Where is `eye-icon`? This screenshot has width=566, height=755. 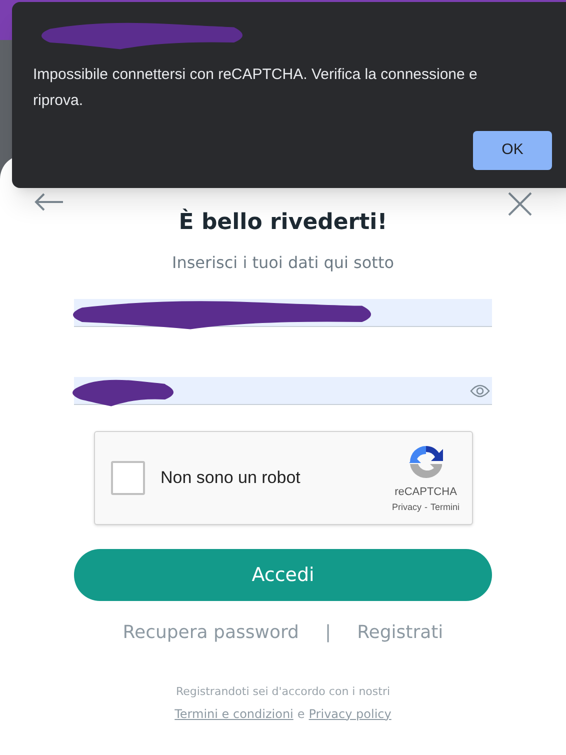
eye-icon is located at coordinates (480, 391).